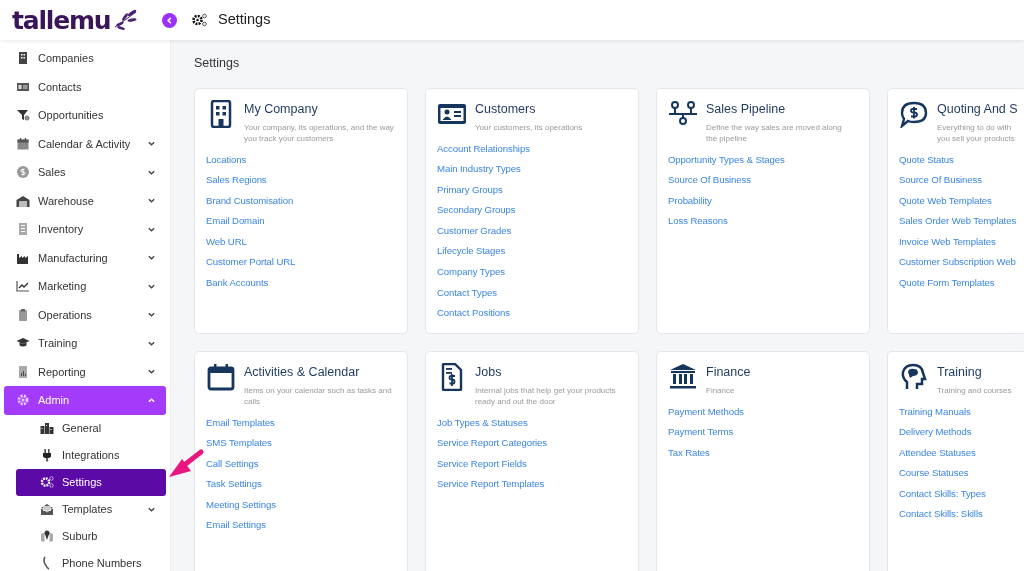 The image size is (1024, 571). What do you see at coordinates (47, 455) in the screenshot?
I see `plug-icon` at bounding box center [47, 455].